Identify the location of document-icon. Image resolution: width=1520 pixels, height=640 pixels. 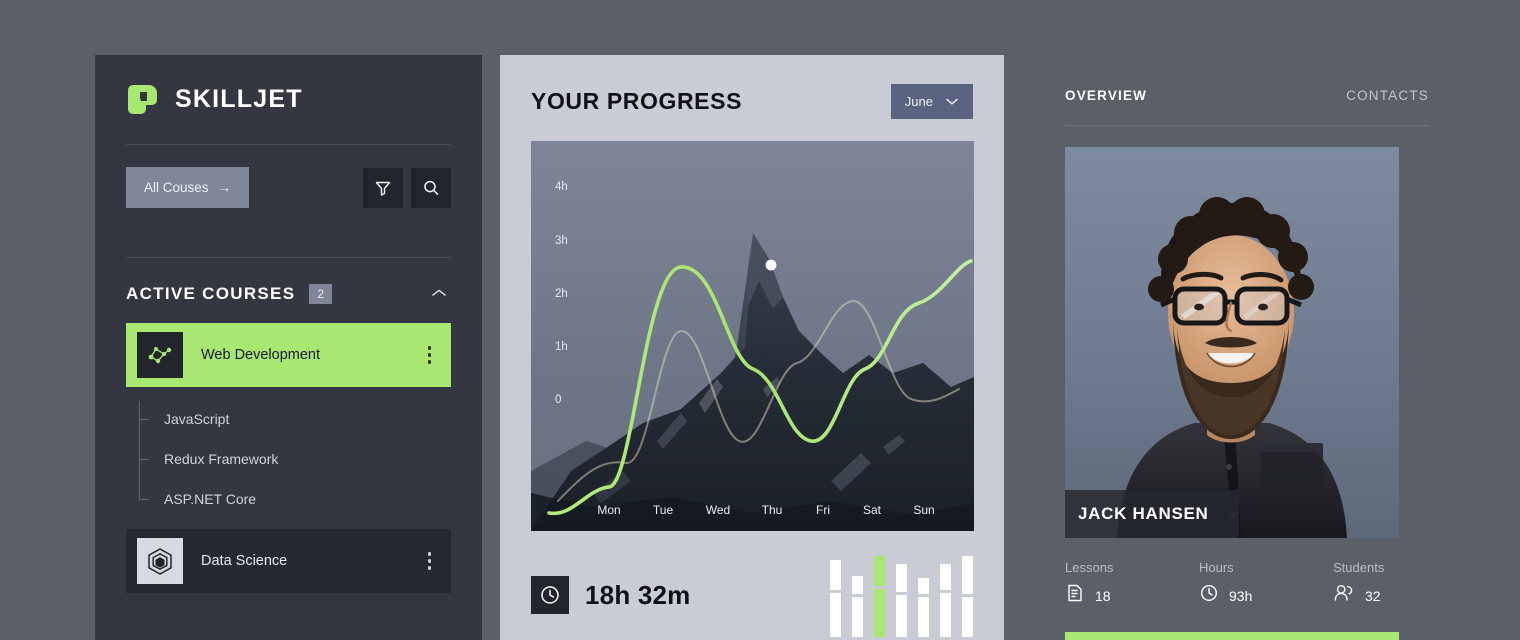
(1075, 595).